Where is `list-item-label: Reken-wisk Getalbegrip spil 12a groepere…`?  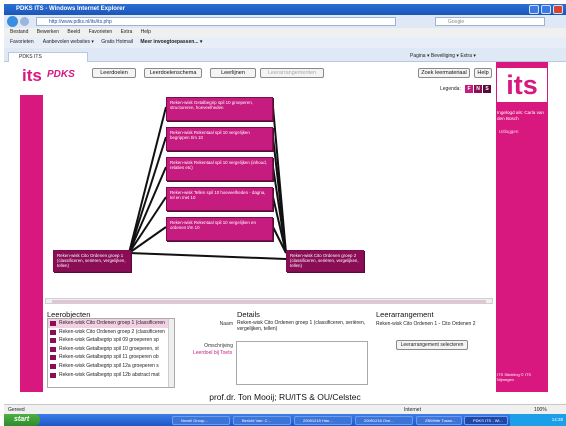 list-item-label: Reken-wisk Getalbegrip spil 12a groepere… is located at coordinates (109, 365).